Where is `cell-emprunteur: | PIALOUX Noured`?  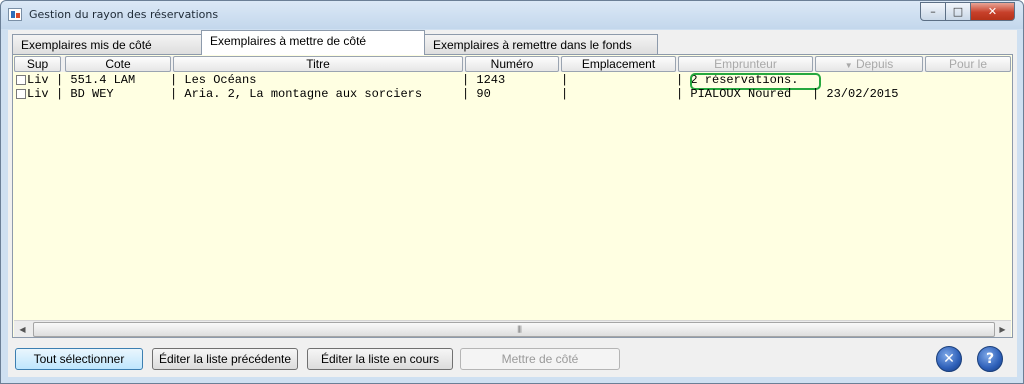 cell-emprunteur: | PIALOUX Noured is located at coordinates (734, 94).